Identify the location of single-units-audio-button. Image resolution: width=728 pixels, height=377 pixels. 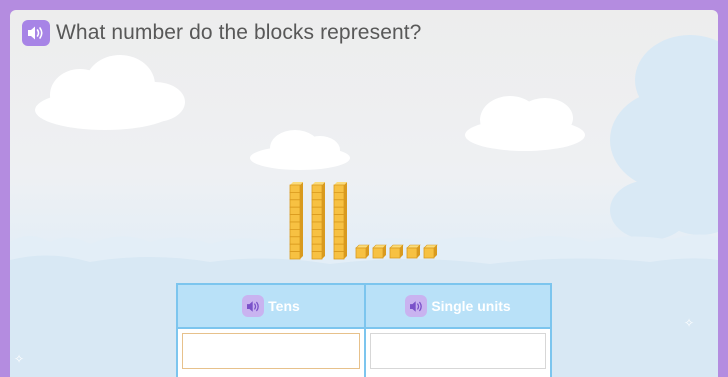
(416, 306).